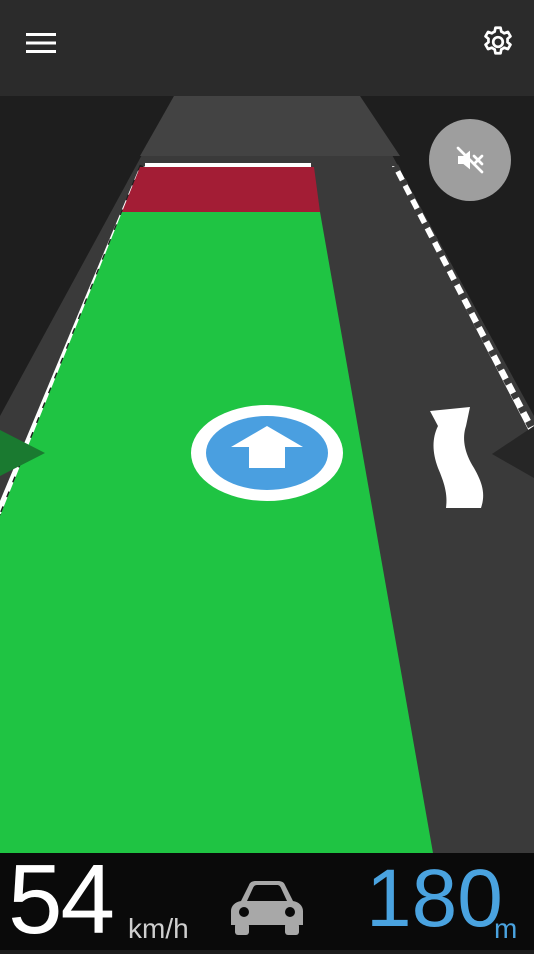 The width and height of the screenshot is (534, 954). Describe the element at coordinates (267, 48) in the screenshot. I see `top-bar` at that location.